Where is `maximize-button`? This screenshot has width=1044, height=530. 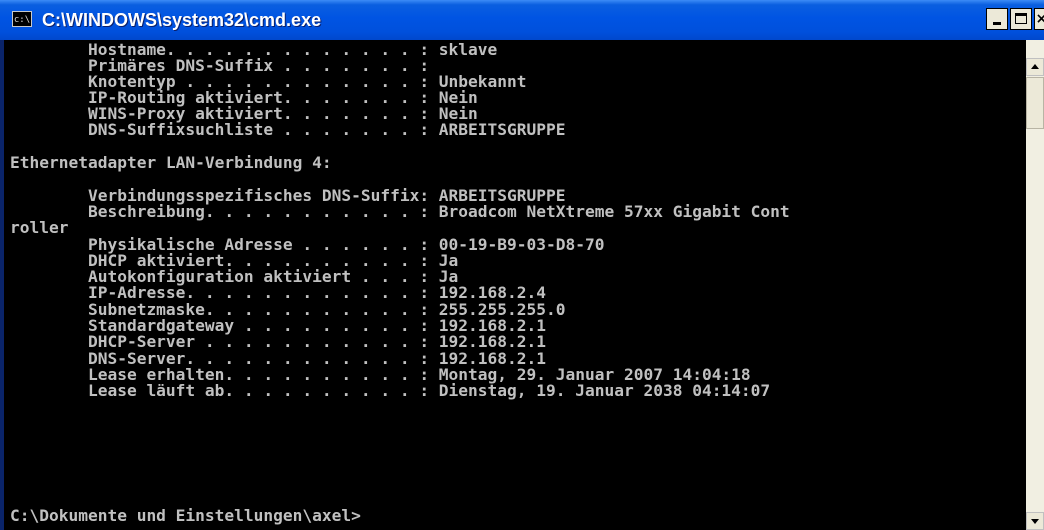 maximize-button is located at coordinates (1021, 19).